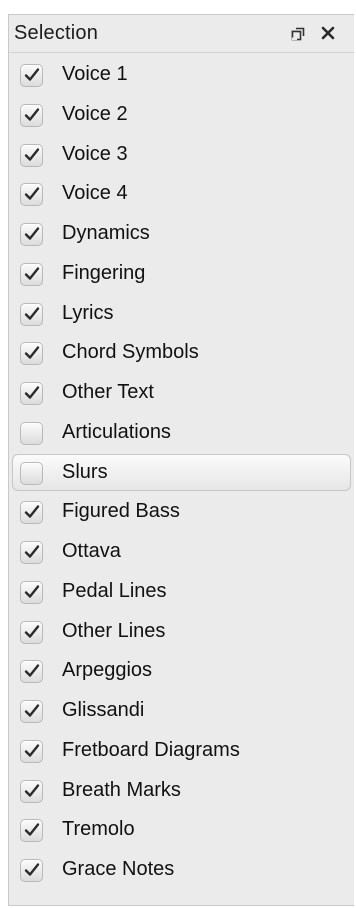  What do you see at coordinates (182, 234) in the screenshot?
I see `filter-item: Dynamics` at bounding box center [182, 234].